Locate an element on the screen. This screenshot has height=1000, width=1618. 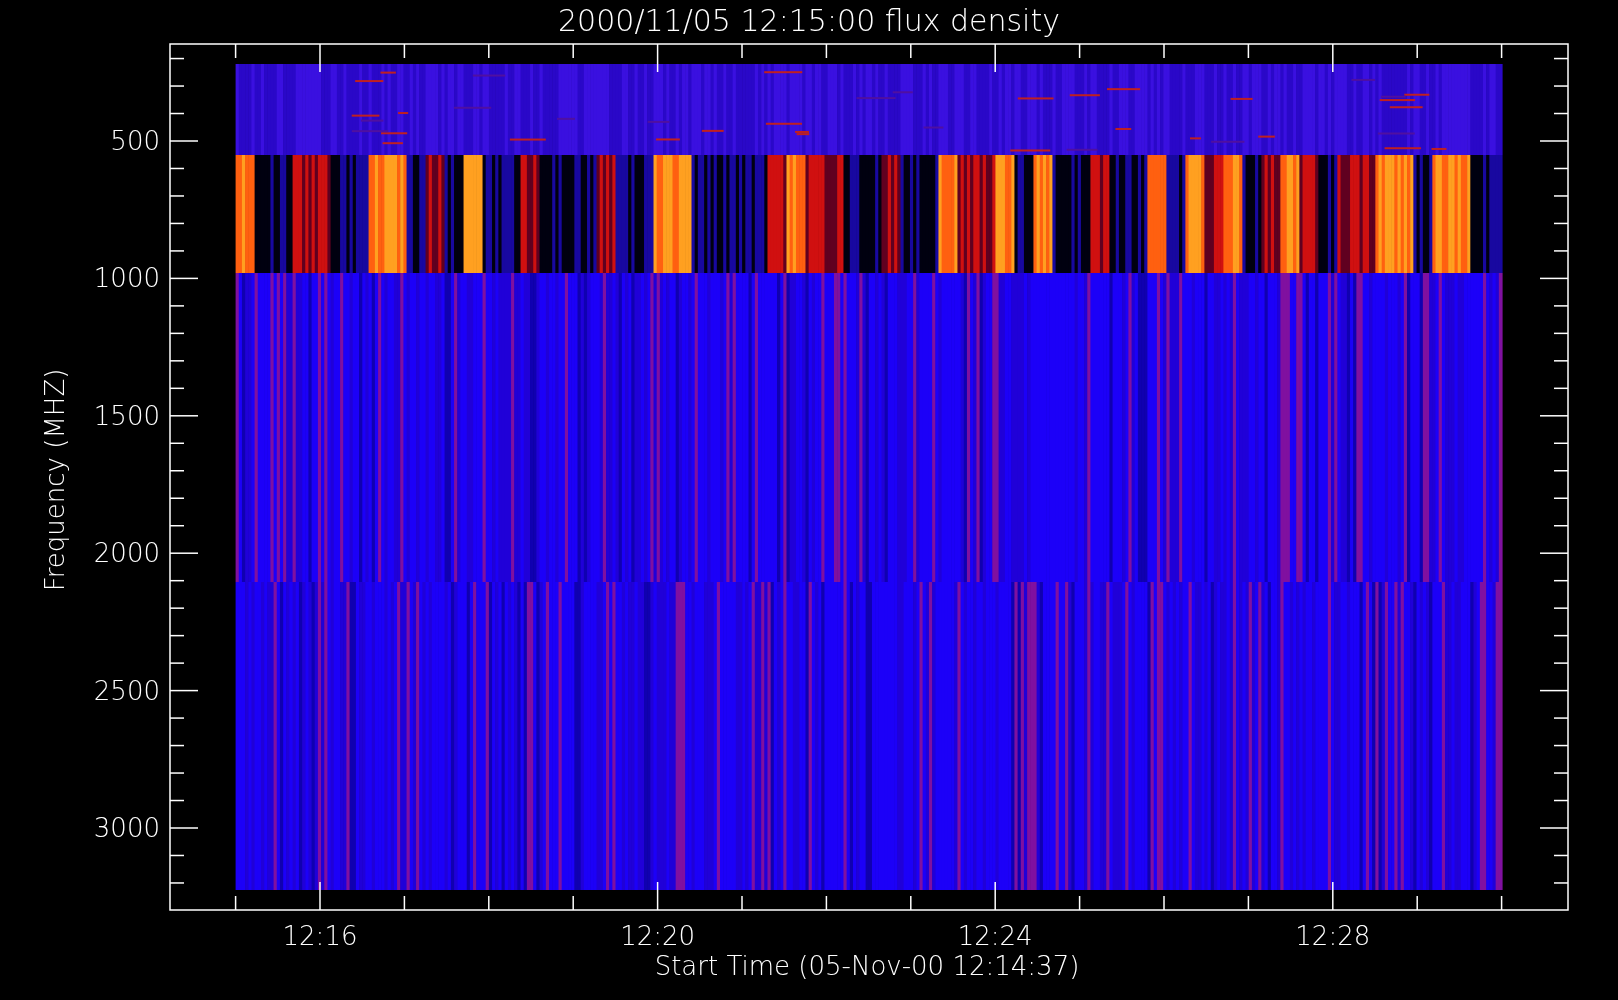
tick-label: 3000 is located at coordinates (126, 828).